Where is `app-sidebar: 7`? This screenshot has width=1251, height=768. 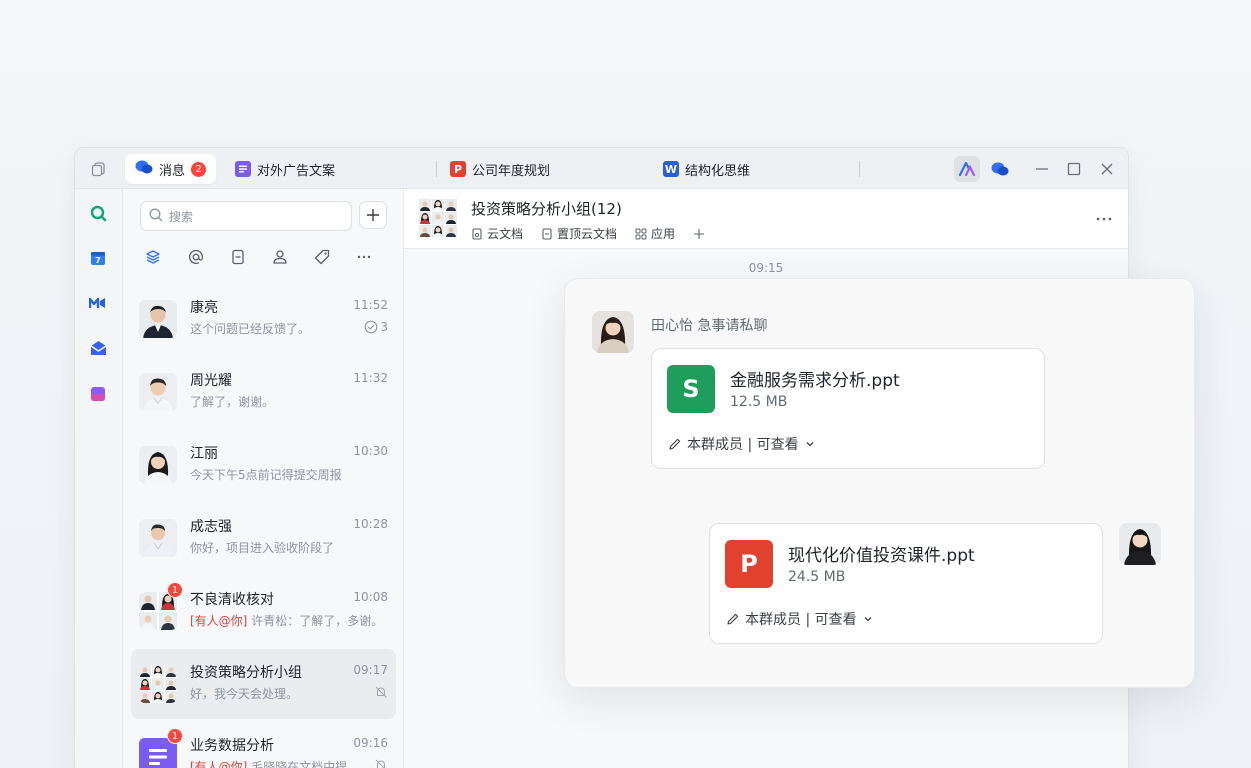 app-sidebar: 7 is located at coordinates (99, 478).